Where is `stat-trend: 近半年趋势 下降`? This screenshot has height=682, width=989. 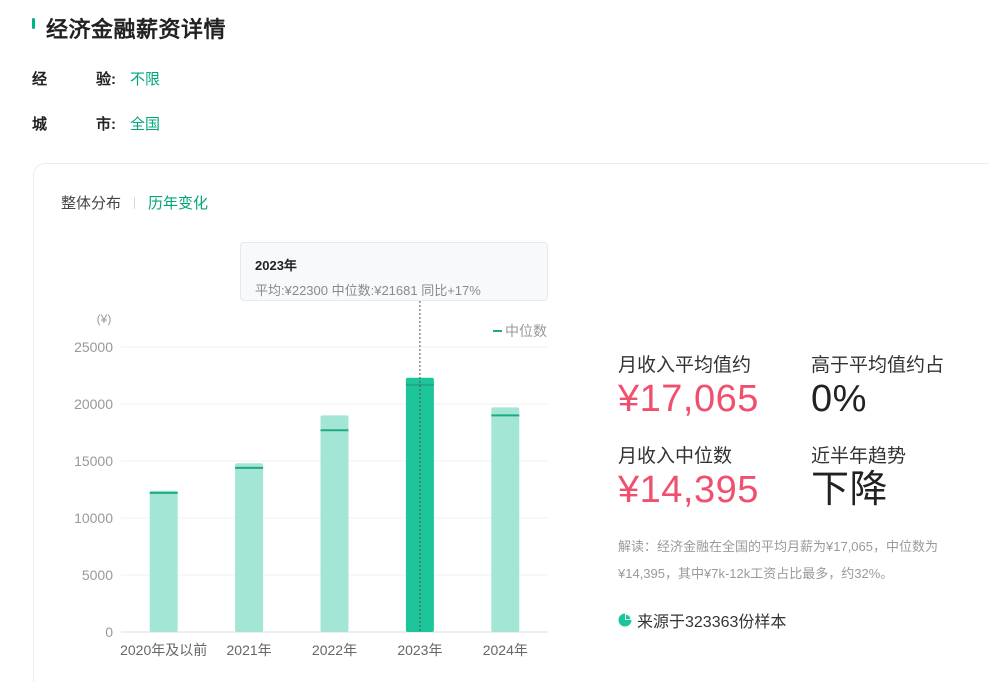 stat-trend: 近半年趋势 下降 is located at coordinates (858, 475).